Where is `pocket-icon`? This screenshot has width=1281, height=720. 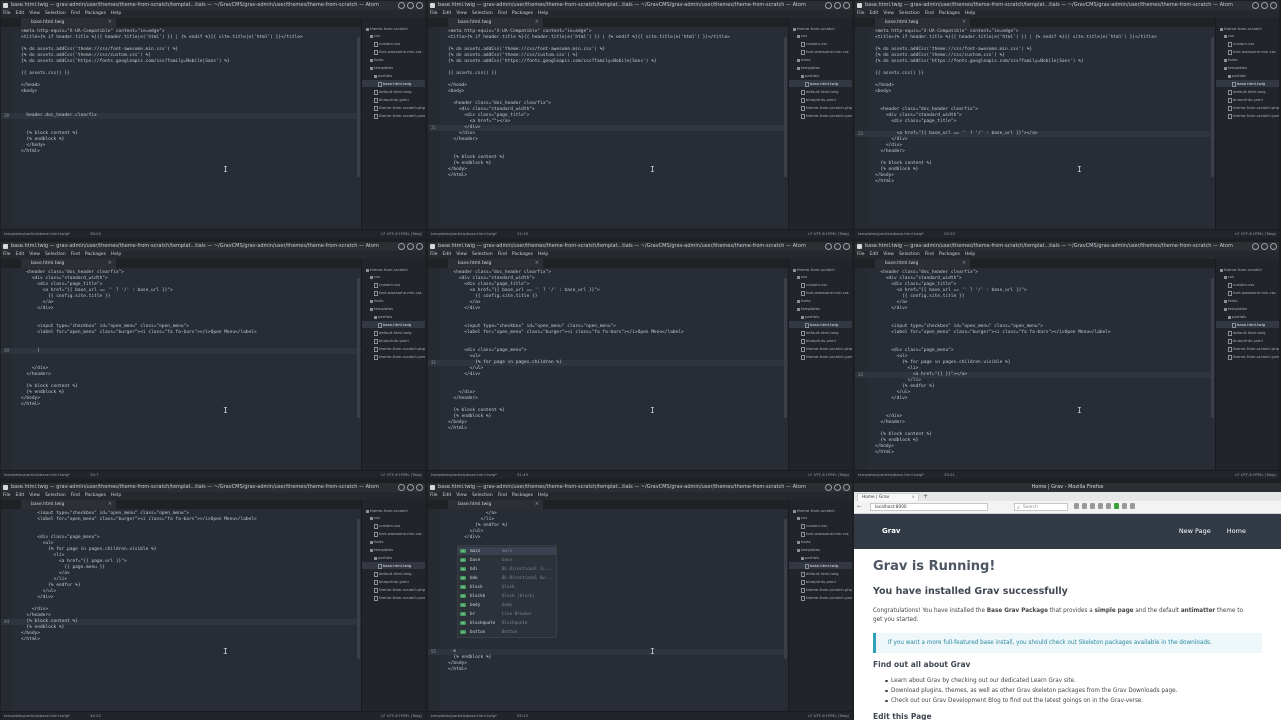 pocket-icon is located at coordinates (1108, 506).